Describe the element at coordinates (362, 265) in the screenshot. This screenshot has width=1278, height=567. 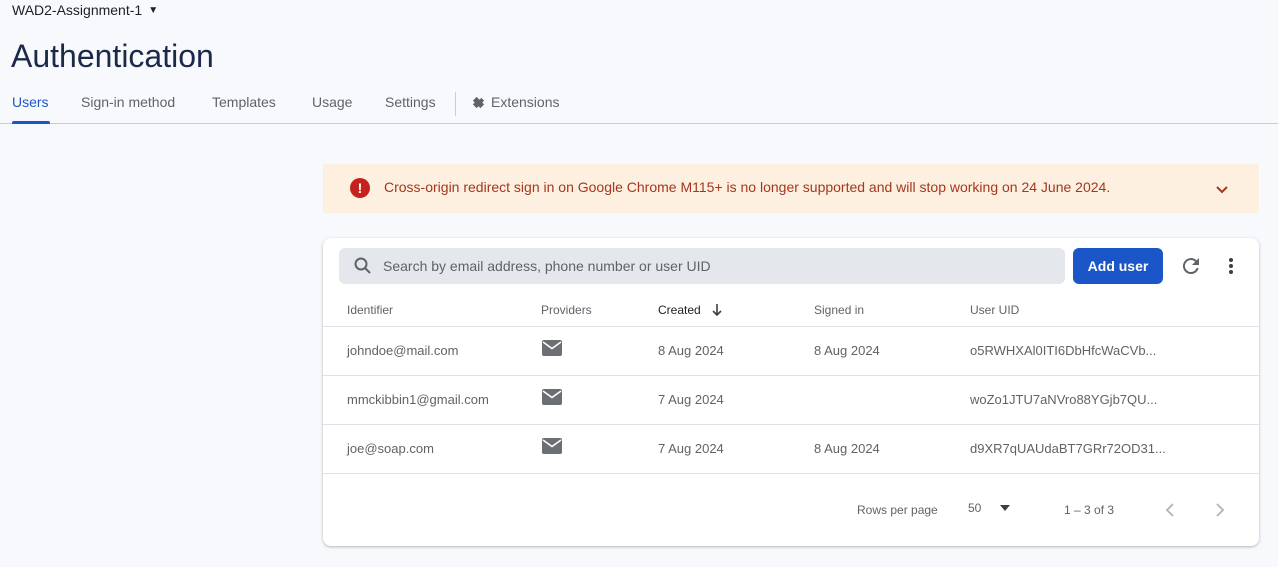
I see `search-icon` at that location.